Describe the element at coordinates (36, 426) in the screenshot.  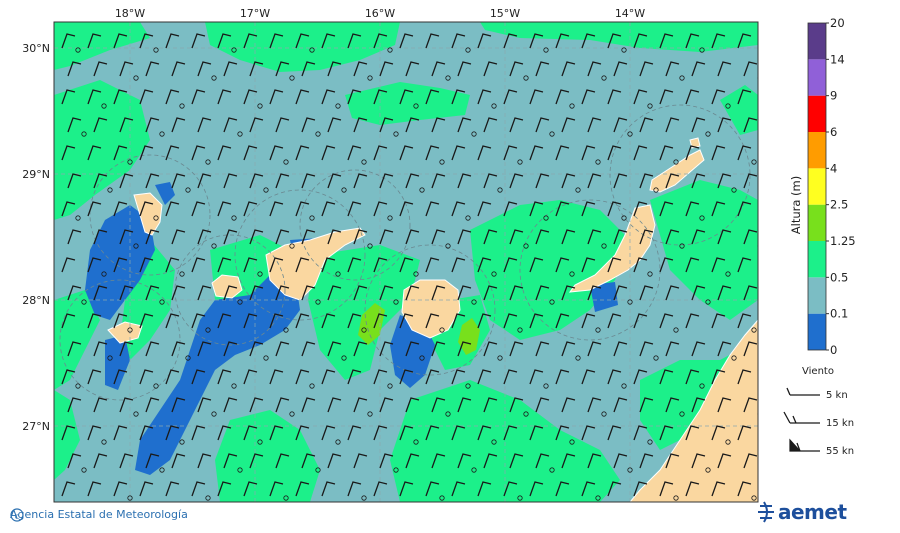
I see `lat-tick: 27°N` at that location.